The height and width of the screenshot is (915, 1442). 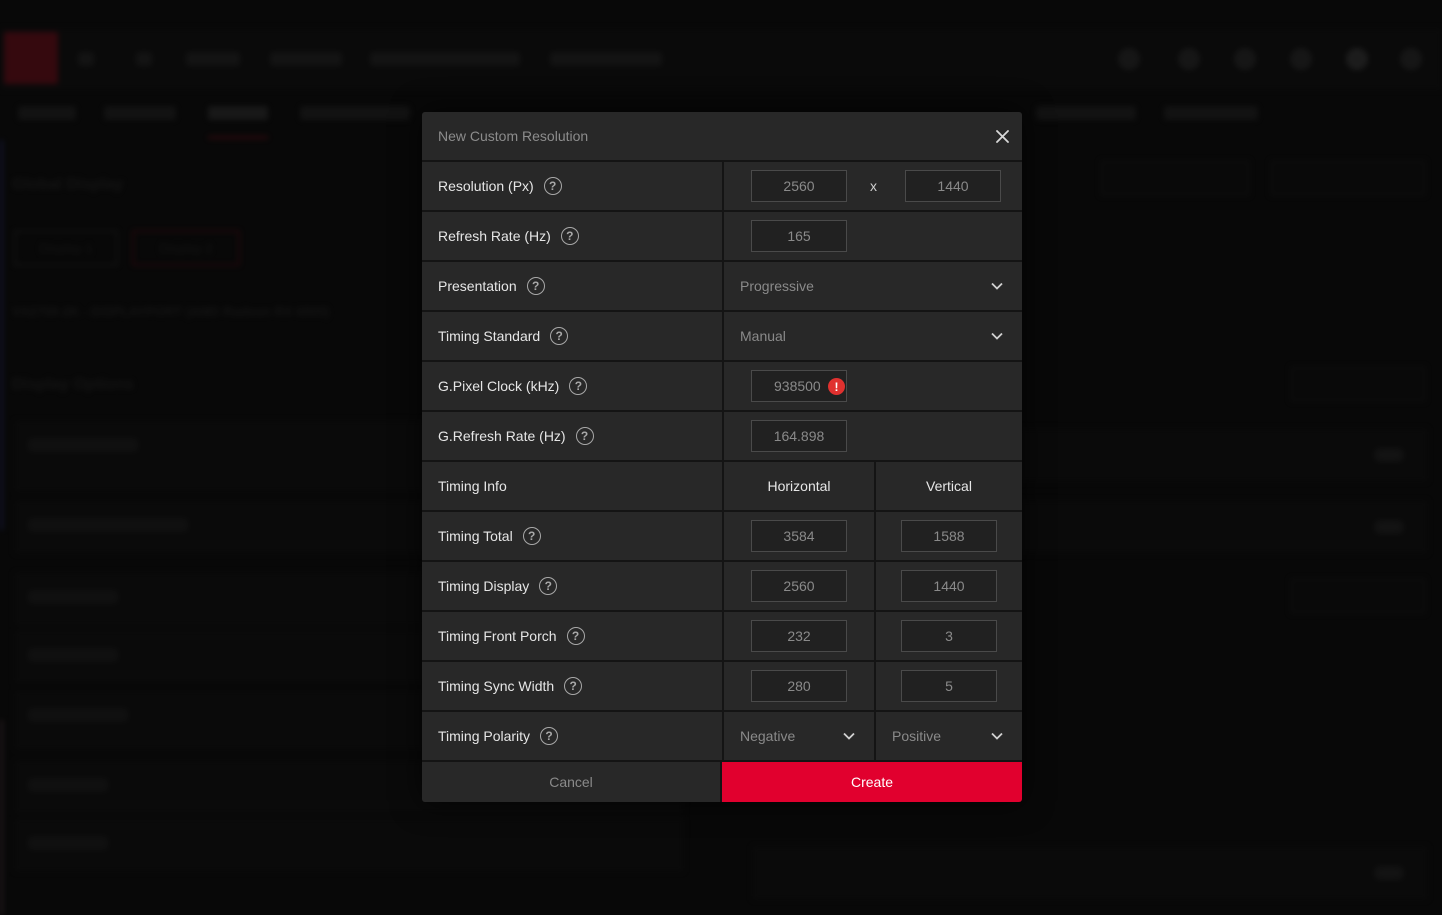 I want to click on gear-icon, so click(x=1357, y=59).